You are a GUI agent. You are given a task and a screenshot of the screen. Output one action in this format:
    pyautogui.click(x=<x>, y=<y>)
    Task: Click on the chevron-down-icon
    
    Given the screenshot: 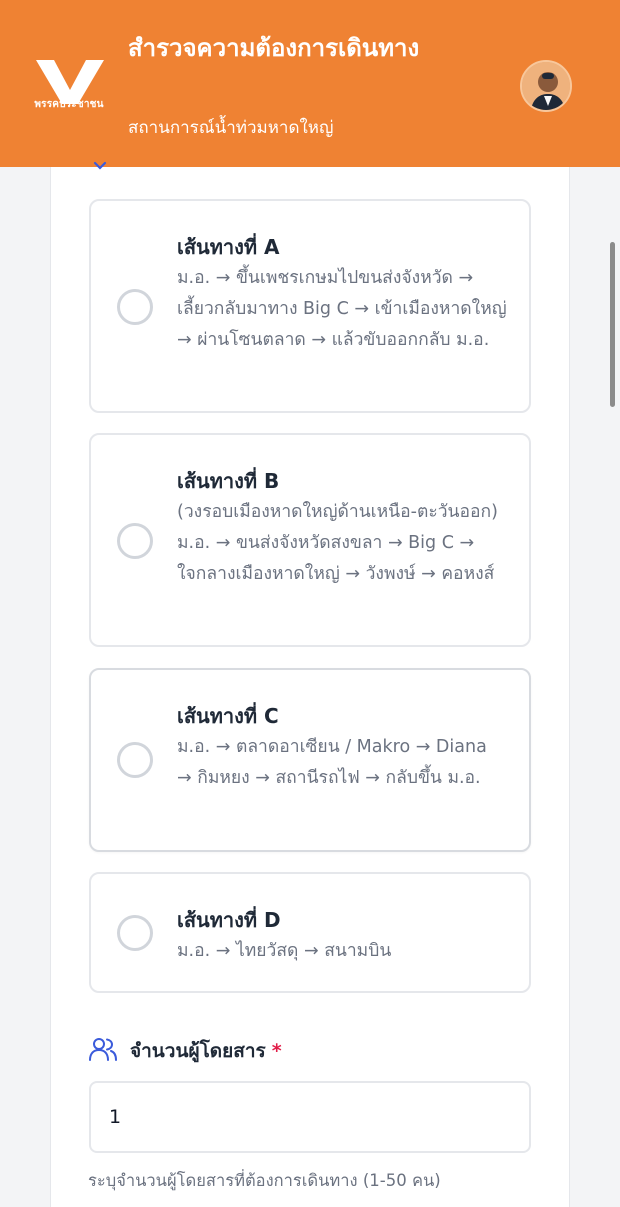 What is the action you would take?
    pyautogui.click(x=100, y=165)
    